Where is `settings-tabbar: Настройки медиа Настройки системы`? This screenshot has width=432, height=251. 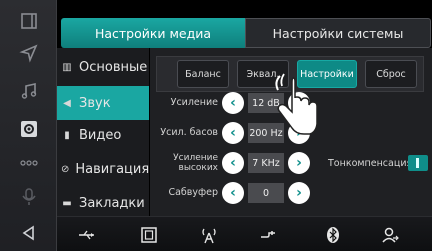 settings-tabbar: Настройки медиа Настройки системы is located at coordinates (244, 33).